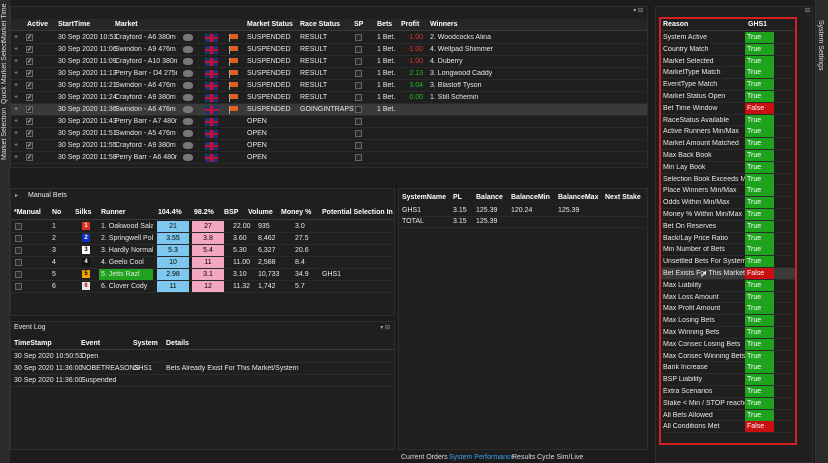  What do you see at coordinates (410, 24) in the screenshot?
I see `col-profit: Profit` at bounding box center [410, 24].